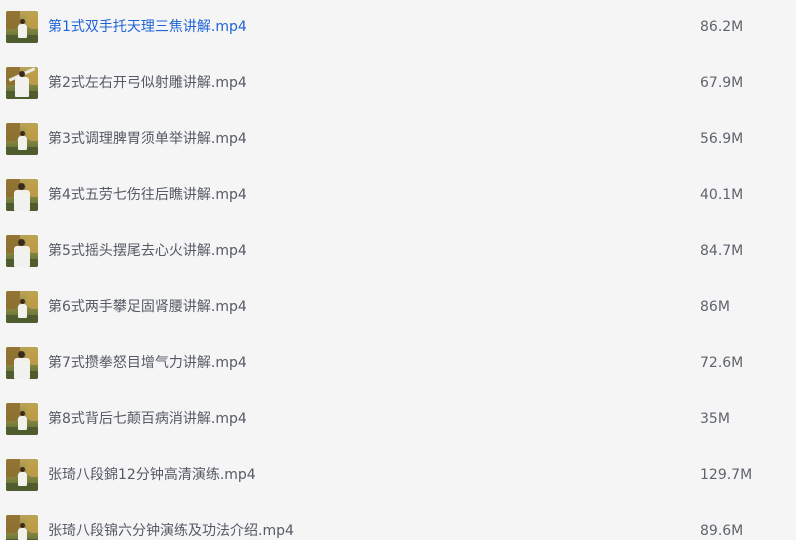 This screenshot has height=540, width=796. What do you see at coordinates (147, 419) in the screenshot?
I see `file-name-link: 第8式背后七颠百病消讲解.mp4` at bounding box center [147, 419].